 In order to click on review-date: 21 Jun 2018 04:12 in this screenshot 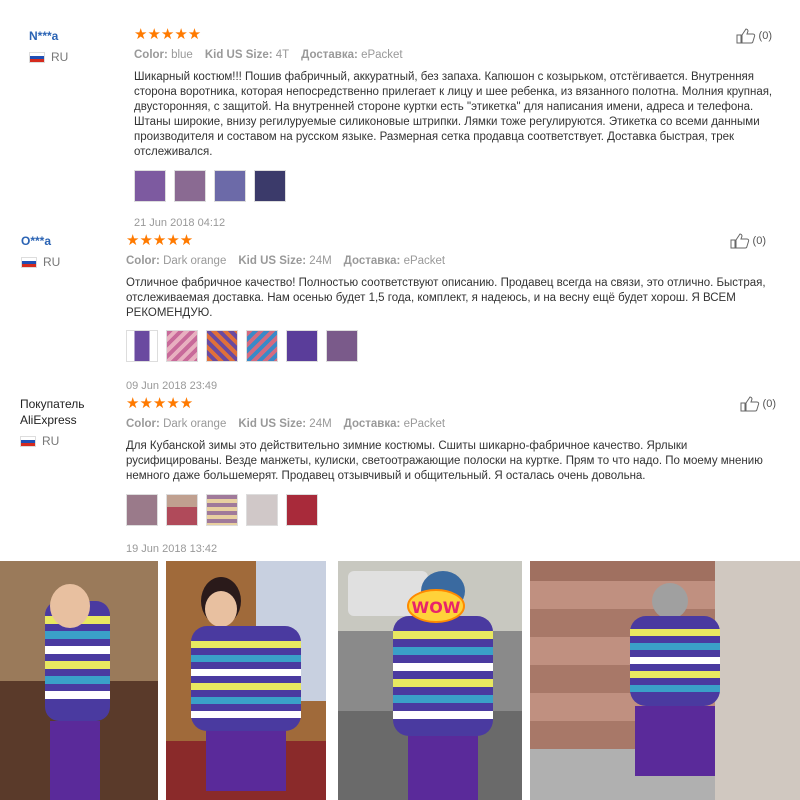, I will do `click(180, 223)`.